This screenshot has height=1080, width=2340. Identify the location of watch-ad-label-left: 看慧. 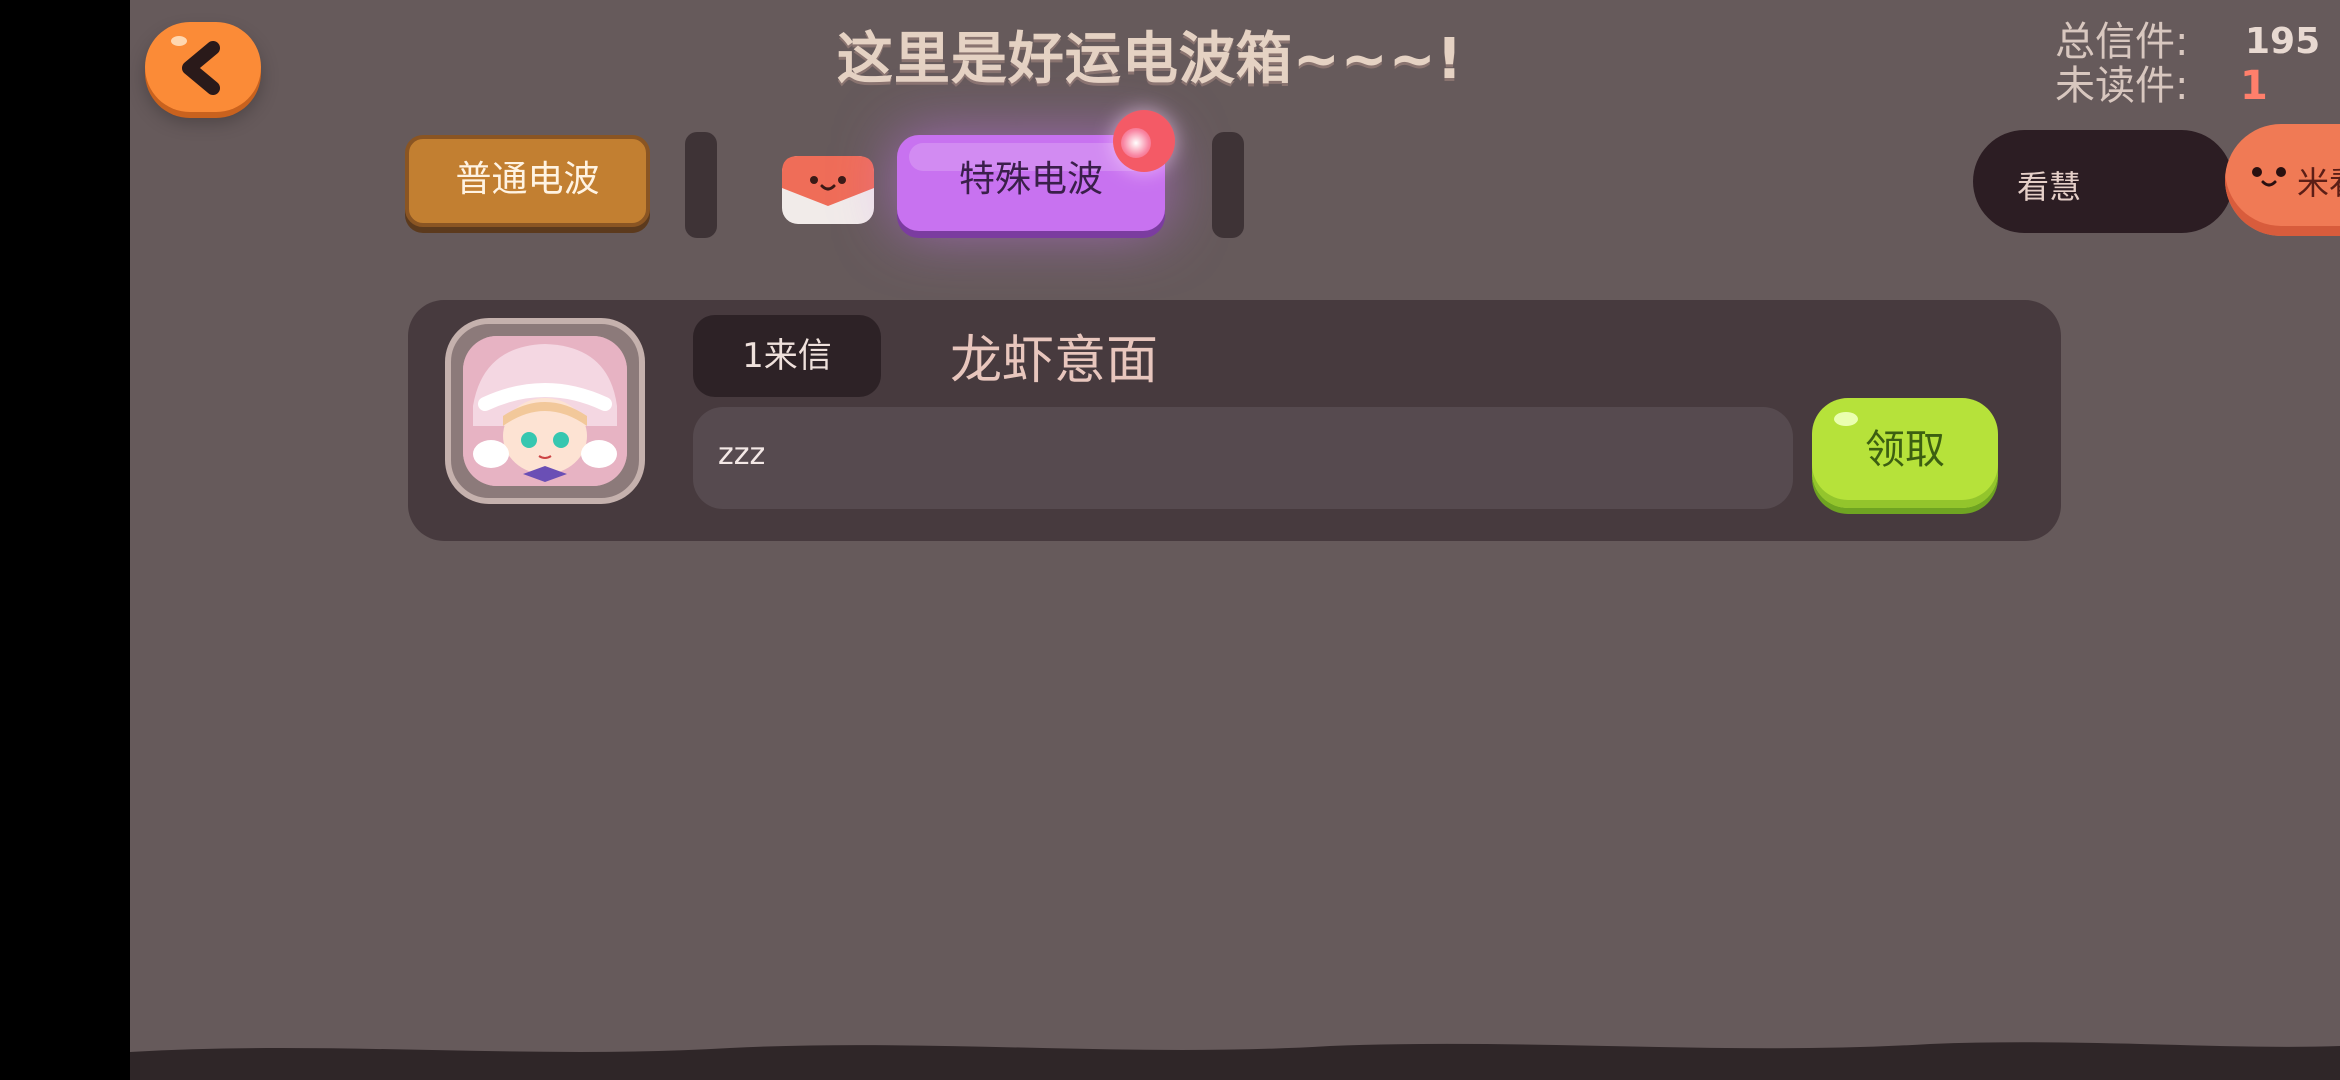
(2049, 187).